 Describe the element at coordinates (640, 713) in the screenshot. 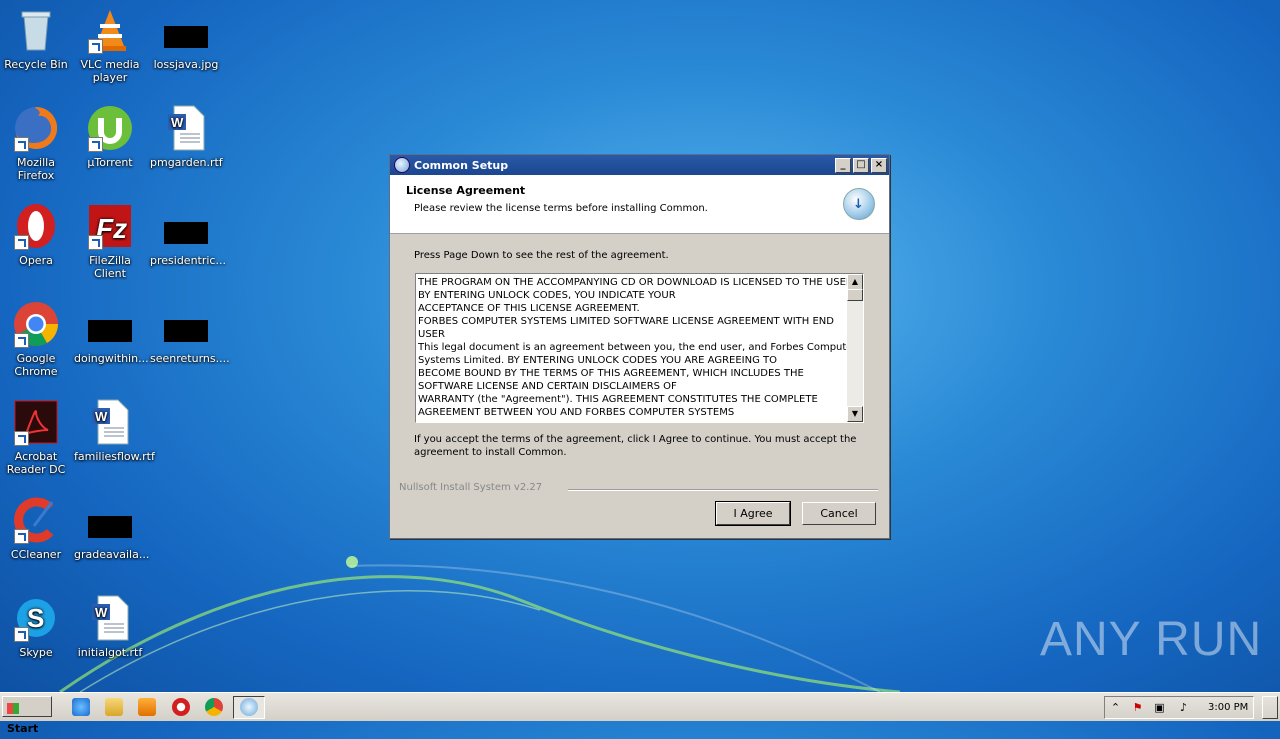

I see `taskbar: Start ⌃ ⚑ ▣ ♪ 3:00 PM` at that location.